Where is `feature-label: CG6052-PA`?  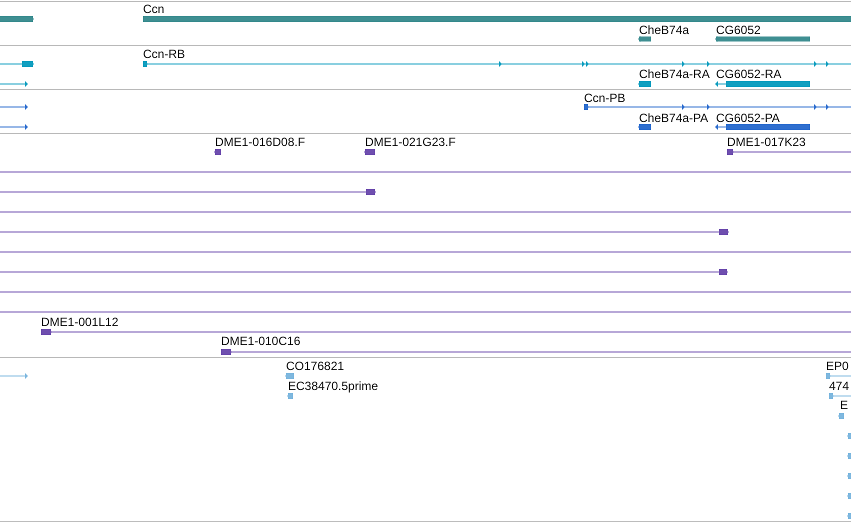 feature-label: CG6052-PA is located at coordinates (748, 118).